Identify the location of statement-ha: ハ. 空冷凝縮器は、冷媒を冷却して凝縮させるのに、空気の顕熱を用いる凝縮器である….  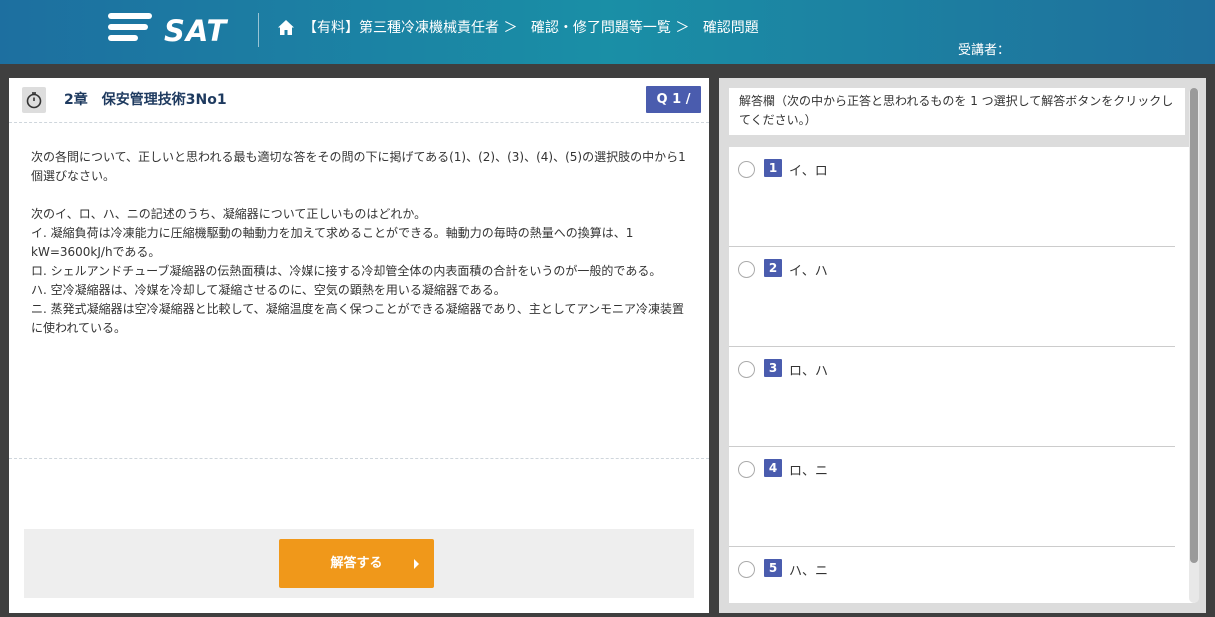
(268, 290).